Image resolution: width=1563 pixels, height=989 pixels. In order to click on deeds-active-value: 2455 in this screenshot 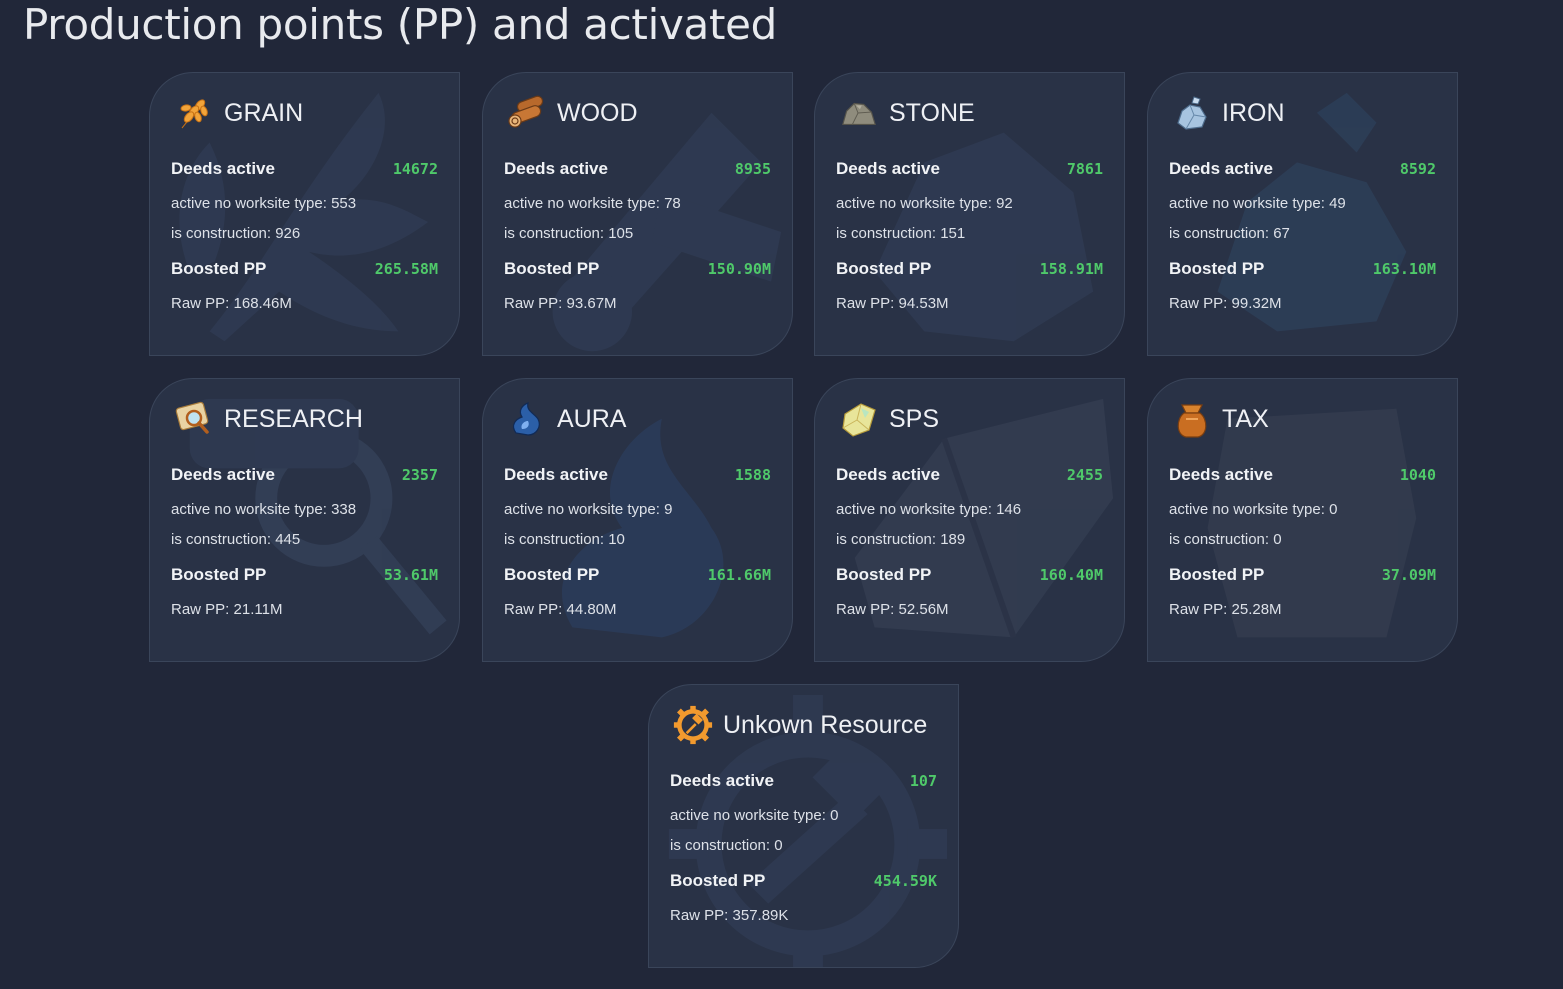, I will do `click(1084, 475)`.